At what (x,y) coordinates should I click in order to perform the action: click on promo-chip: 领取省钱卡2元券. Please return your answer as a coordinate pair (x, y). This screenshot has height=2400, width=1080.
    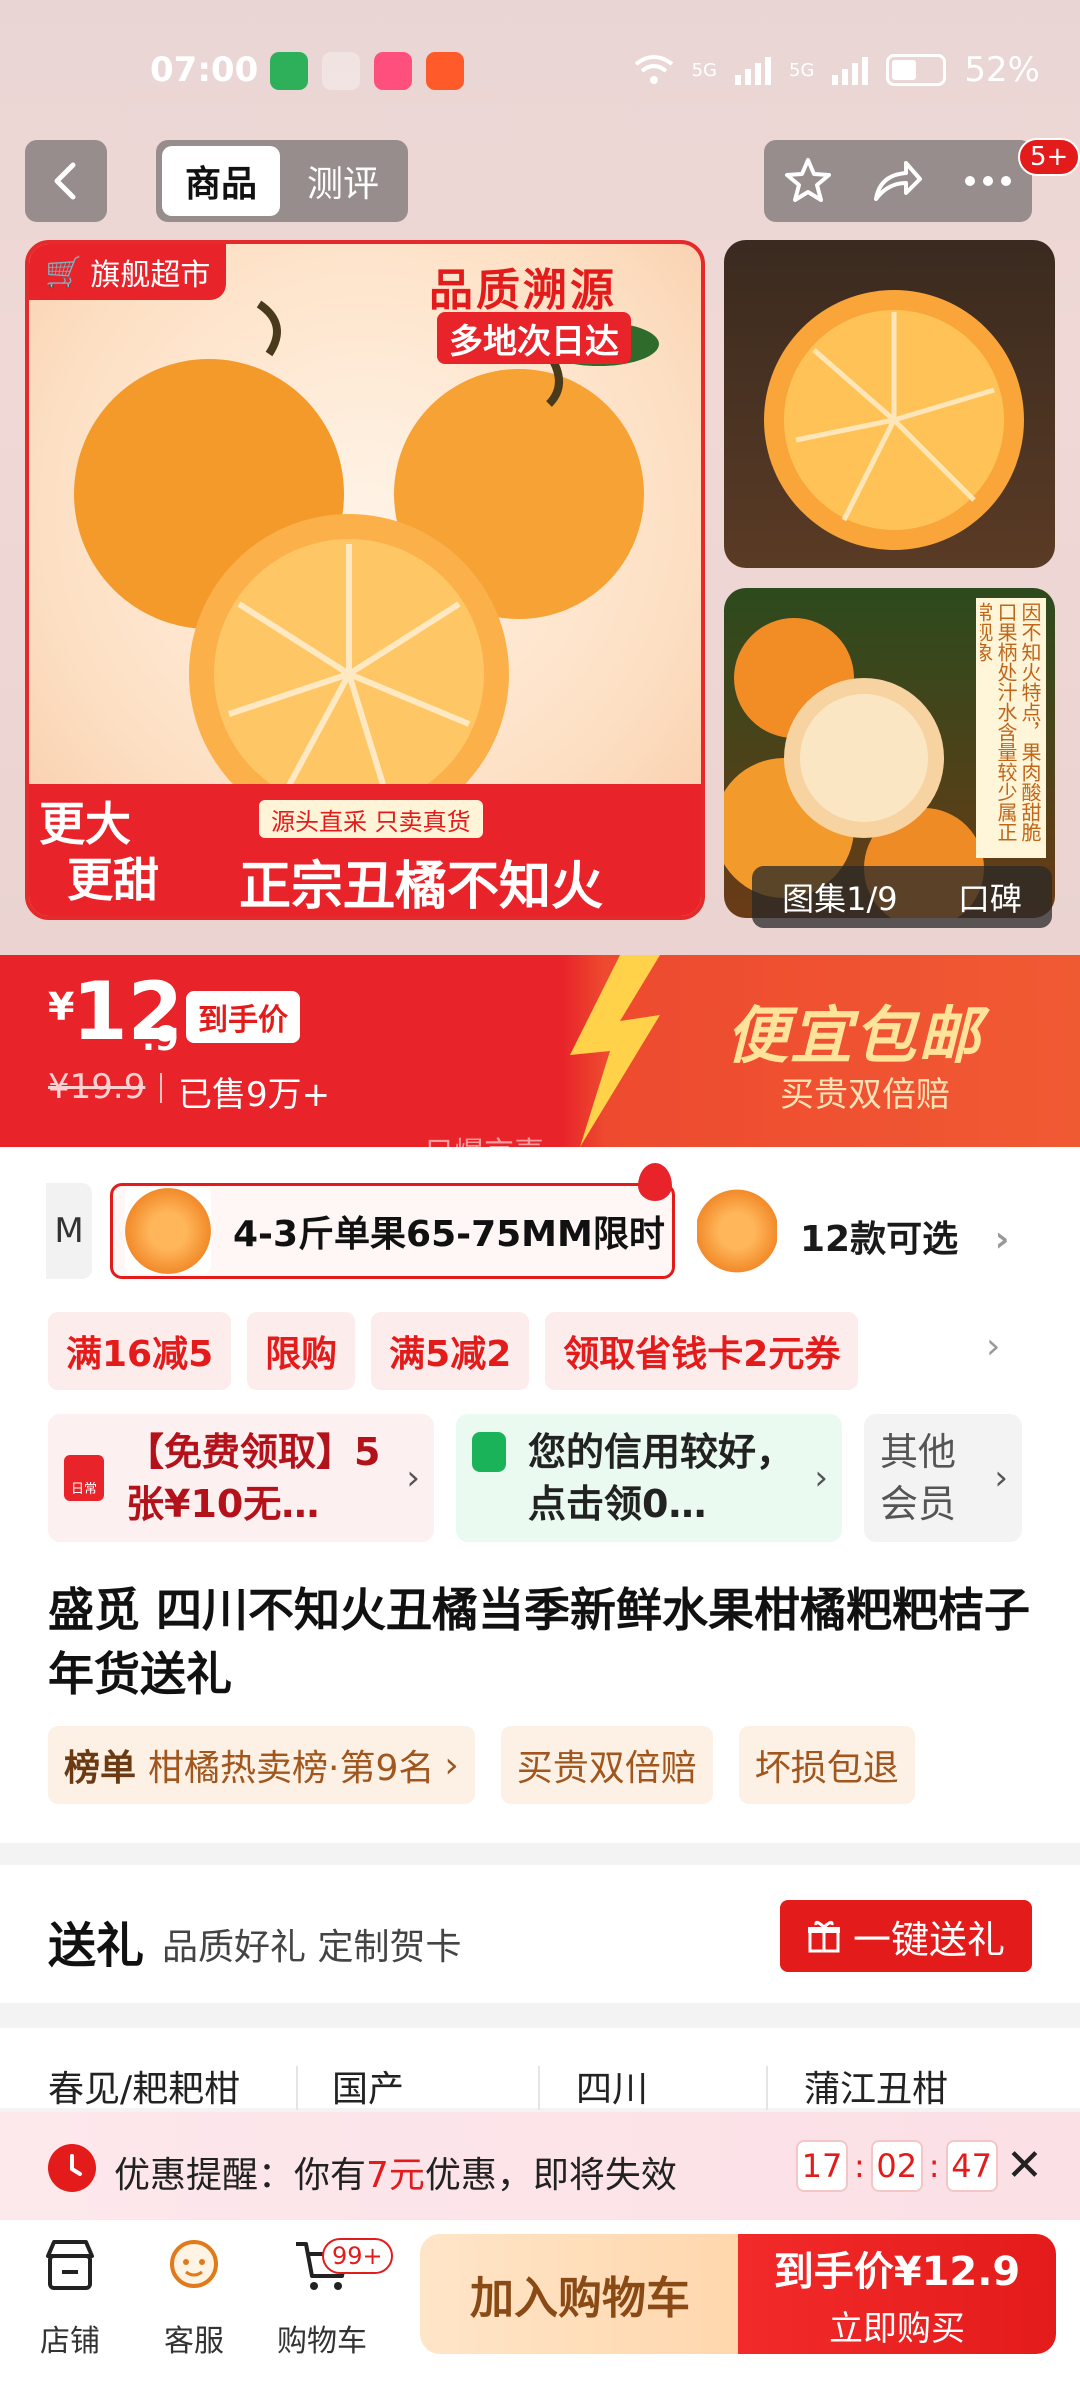
    Looking at the image, I should click on (702, 1351).